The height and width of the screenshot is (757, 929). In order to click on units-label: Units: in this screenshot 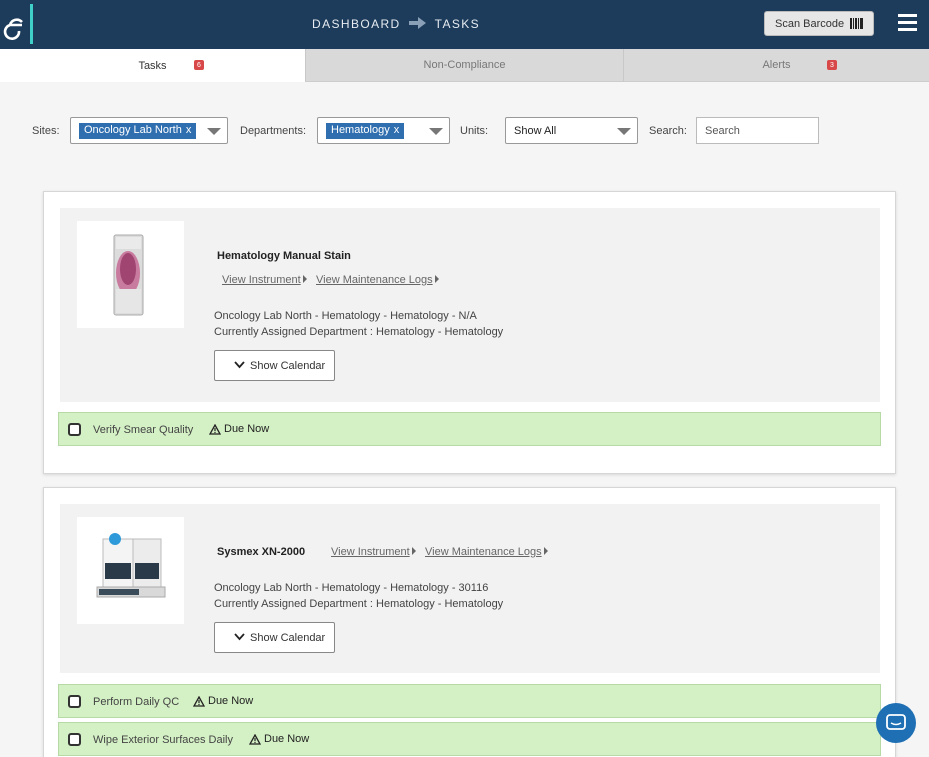, I will do `click(474, 131)`.